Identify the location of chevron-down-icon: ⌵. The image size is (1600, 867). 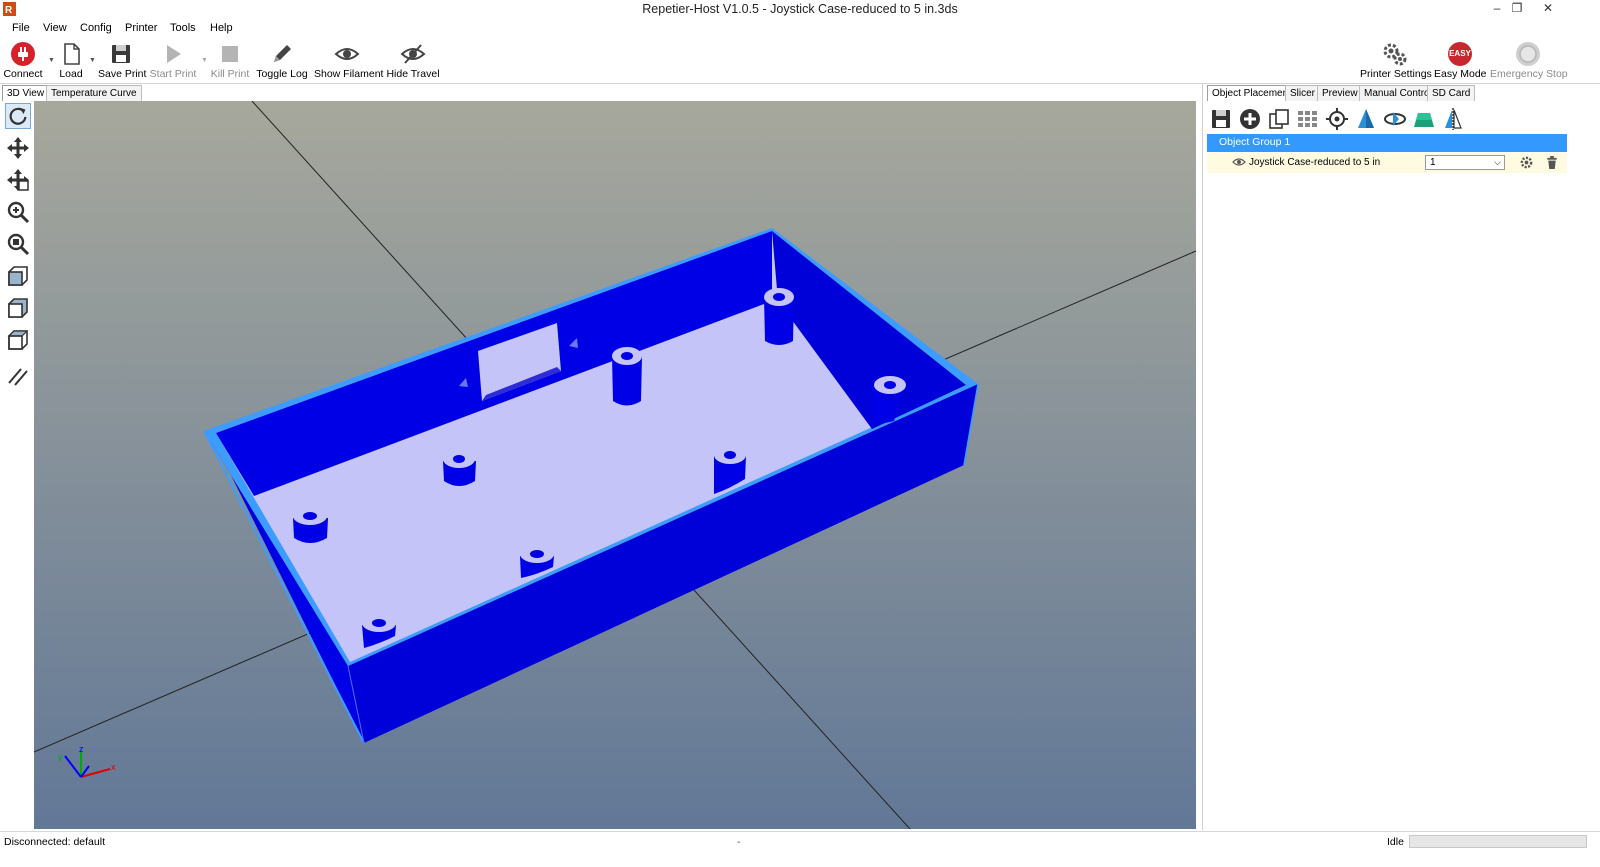
(1497, 162).